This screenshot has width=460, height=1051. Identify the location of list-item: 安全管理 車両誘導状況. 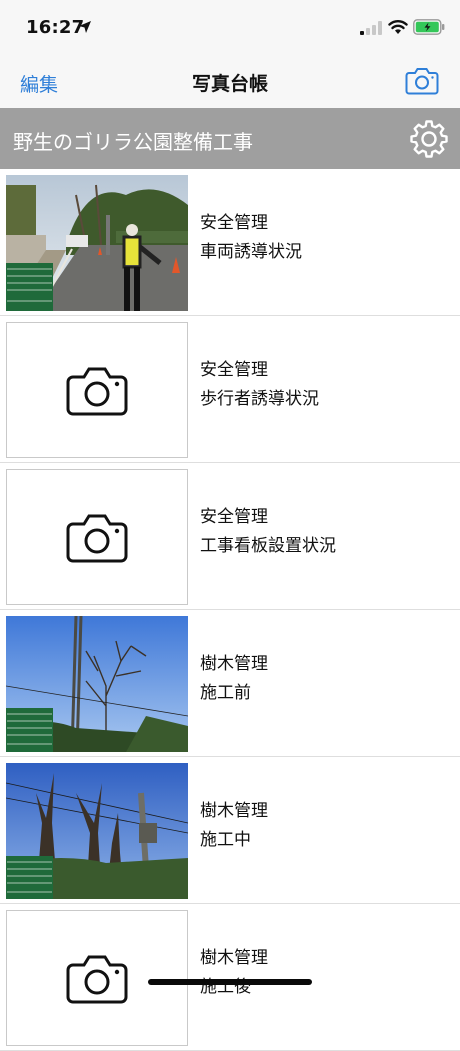
(230, 242).